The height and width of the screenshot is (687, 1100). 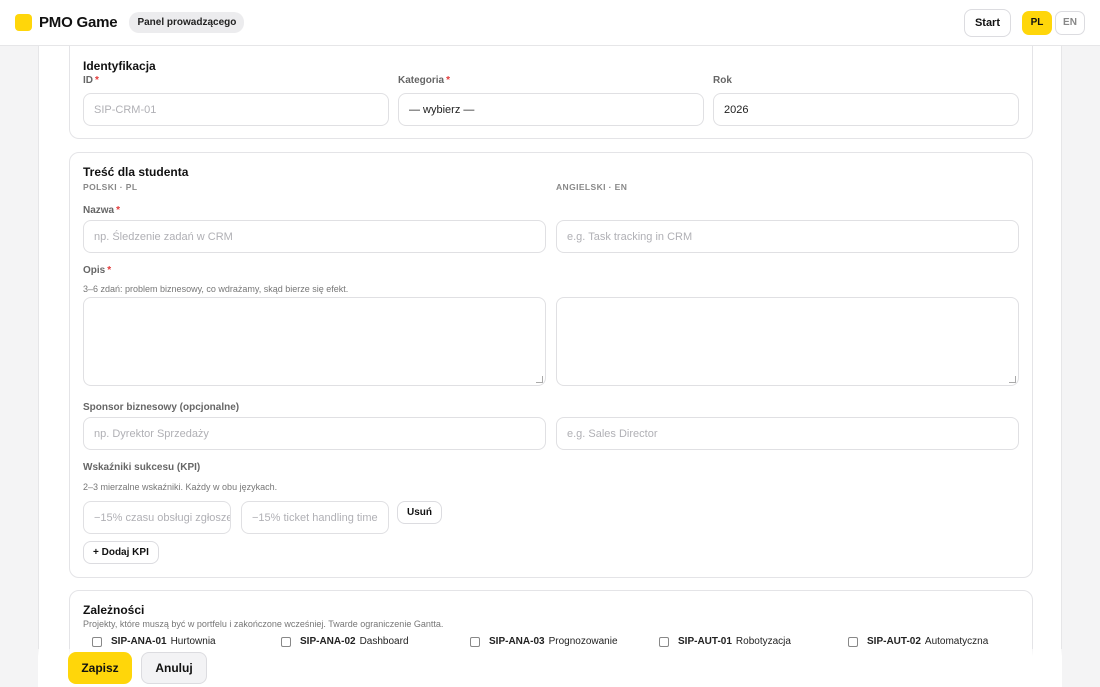 I want to click on kpi-pl-input: −15% czasu obsługi zgłoszeń, so click(x=157, y=517).